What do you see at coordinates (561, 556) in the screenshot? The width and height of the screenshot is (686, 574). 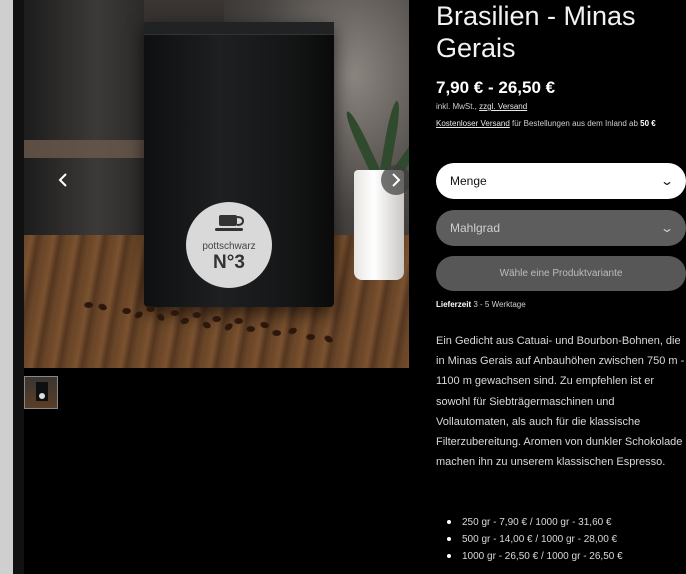 I see `price-list-item: 1000 gr - 26,50 € / 1000 gr - 26,50 €` at bounding box center [561, 556].